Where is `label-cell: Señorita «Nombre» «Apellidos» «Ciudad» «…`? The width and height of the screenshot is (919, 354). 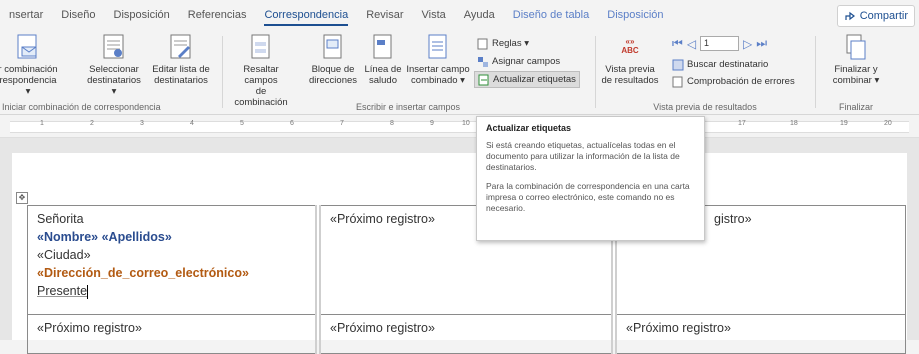
label-cell: Señorita «Nombre» «Apellidos» «Ciudad» «… is located at coordinates (174, 260).